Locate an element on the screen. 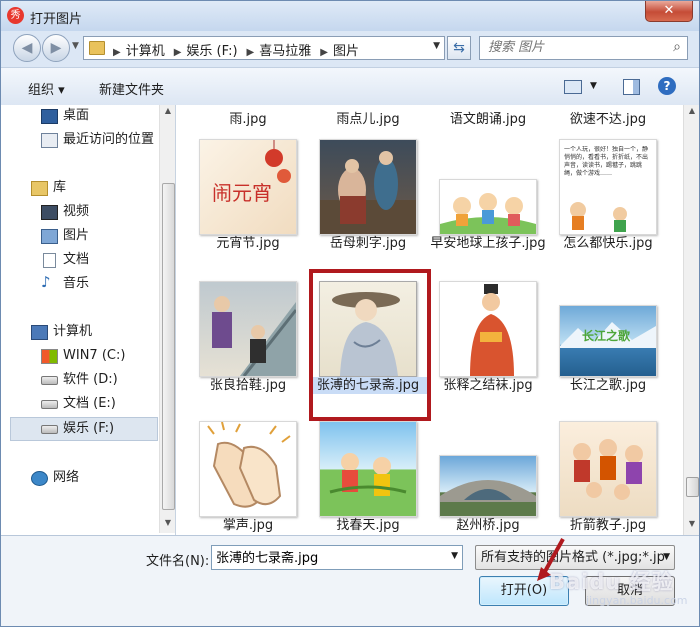 The width and height of the screenshot is (700, 627). help-icon: ? is located at coordinates (667, 86).